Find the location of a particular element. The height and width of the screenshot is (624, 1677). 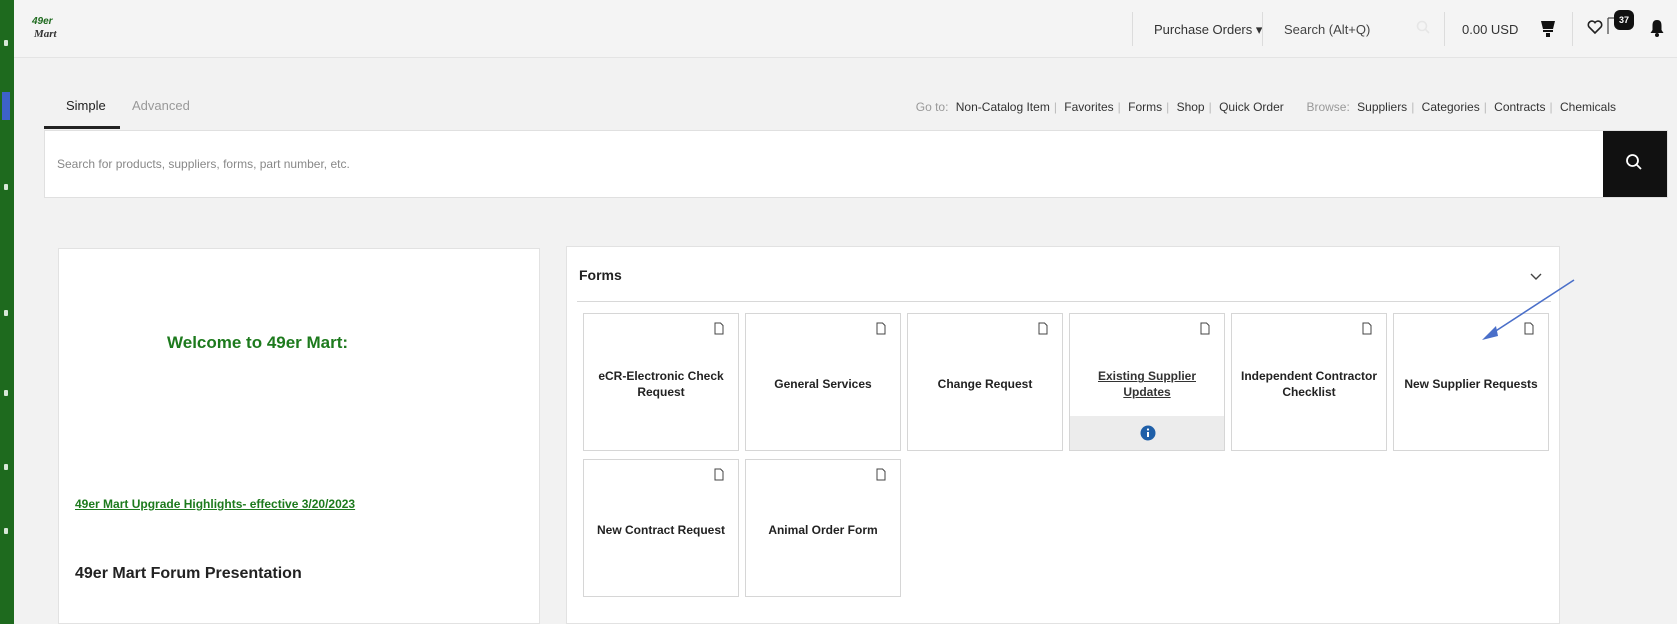

product-search-box is located at coordinates (856, 164).